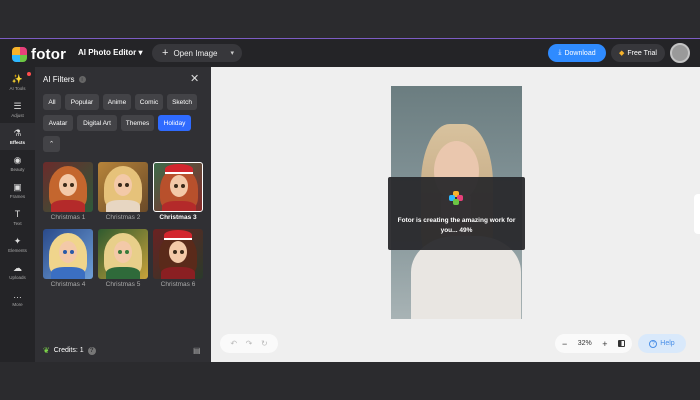 The width and height of the screenshot is (700, 400). I want to click on rail-item-label: More, so click(17, 304).